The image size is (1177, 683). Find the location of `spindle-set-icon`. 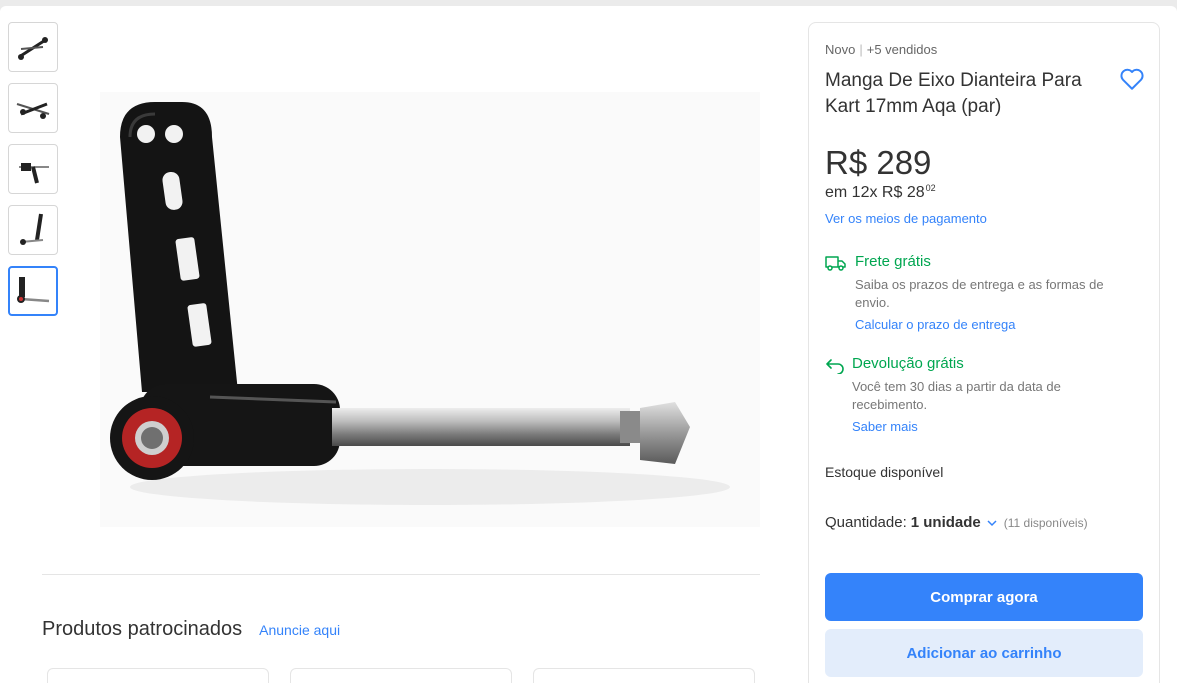

spindle-set-icon is located at coordinates (33, 110).